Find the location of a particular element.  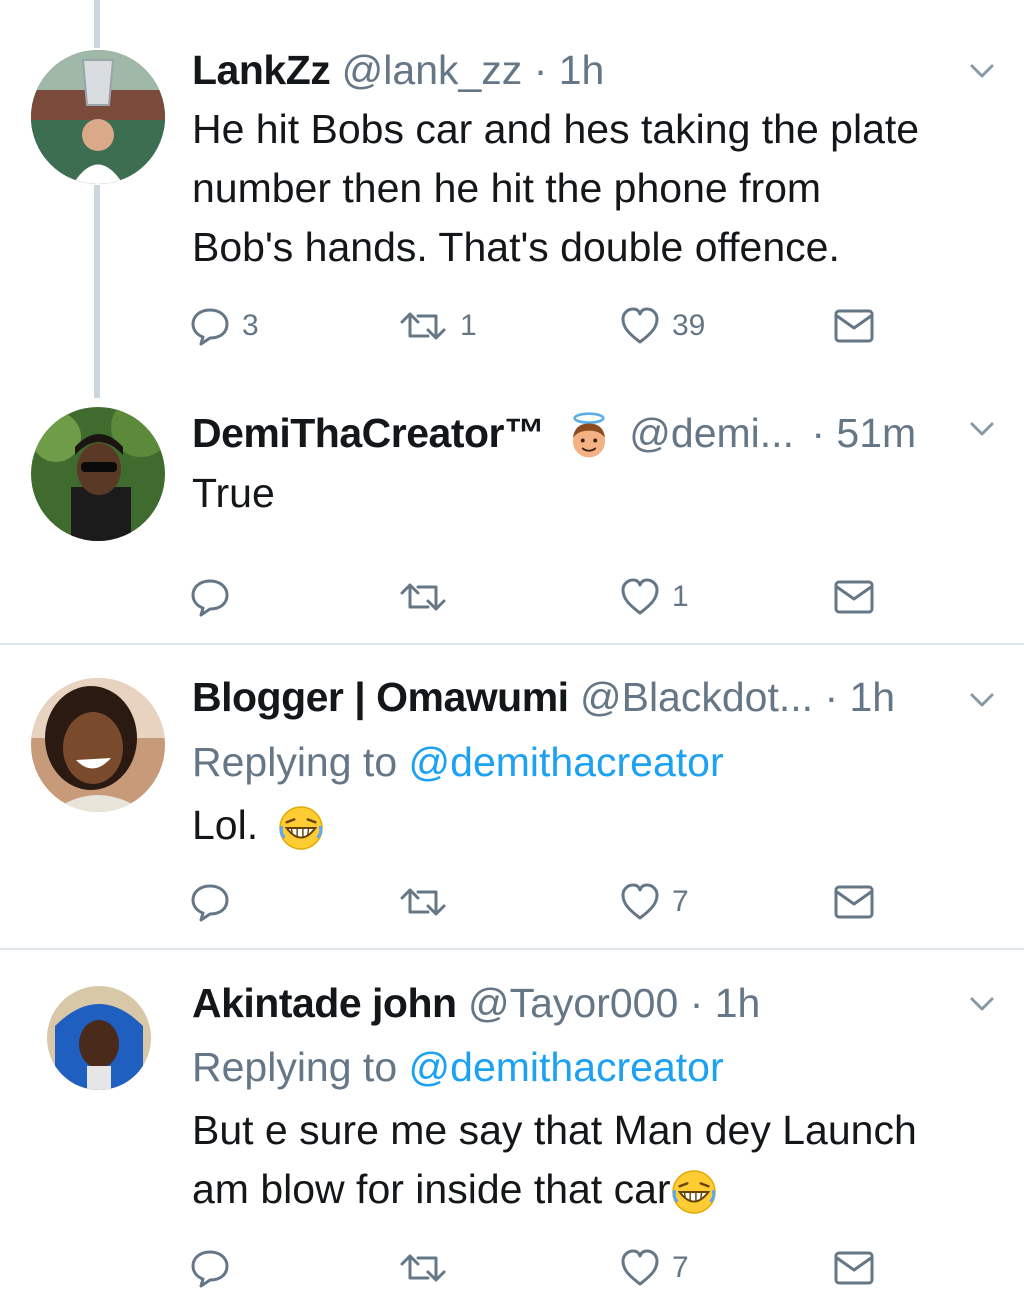

display-name: Akintade john is located at coordinates (324, 1003).